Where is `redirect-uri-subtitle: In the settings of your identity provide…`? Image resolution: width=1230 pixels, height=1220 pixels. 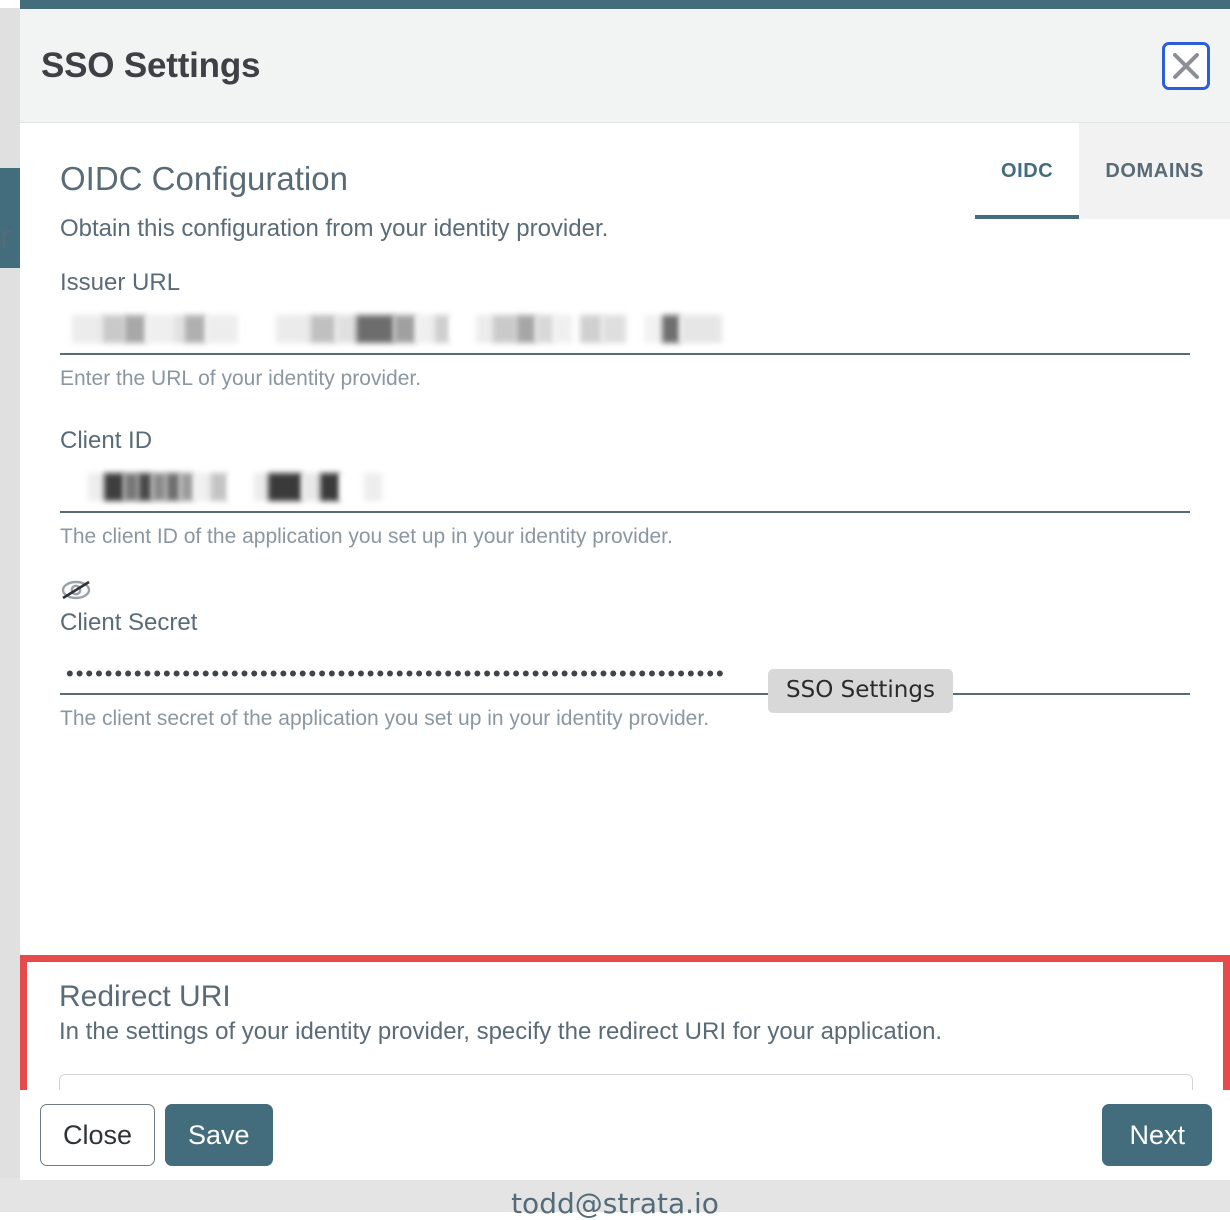 redirect-uri-subtitle: In the settings of your identity provide… is located at coordinates (626, 1032).